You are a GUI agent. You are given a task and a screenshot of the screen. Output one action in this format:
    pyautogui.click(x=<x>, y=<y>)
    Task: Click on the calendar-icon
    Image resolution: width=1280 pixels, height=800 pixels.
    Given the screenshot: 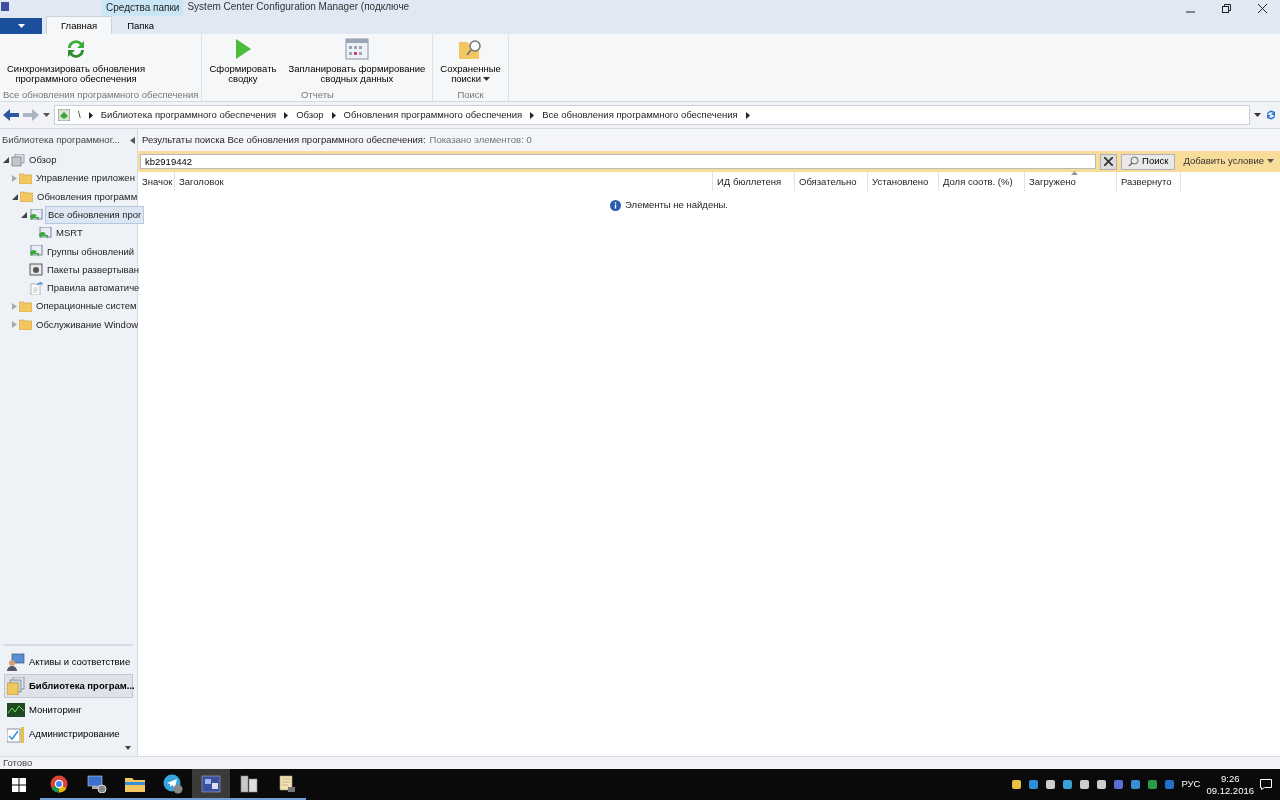 What is the action you would take?
    pyautogui.click(x=356, y=49)
    